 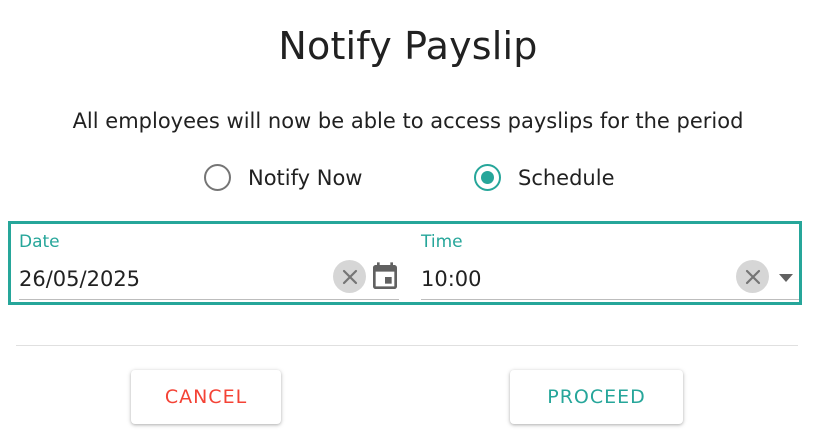 I want to click on date-clear-icon, so click(x=349, y=276).